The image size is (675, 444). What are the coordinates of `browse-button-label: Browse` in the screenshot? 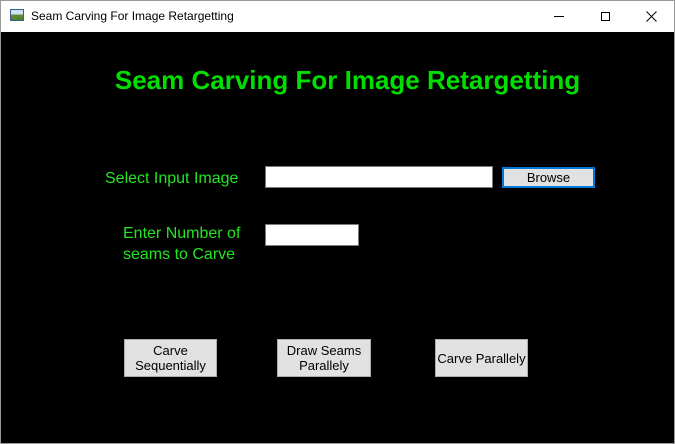 It's located at (548, 177).